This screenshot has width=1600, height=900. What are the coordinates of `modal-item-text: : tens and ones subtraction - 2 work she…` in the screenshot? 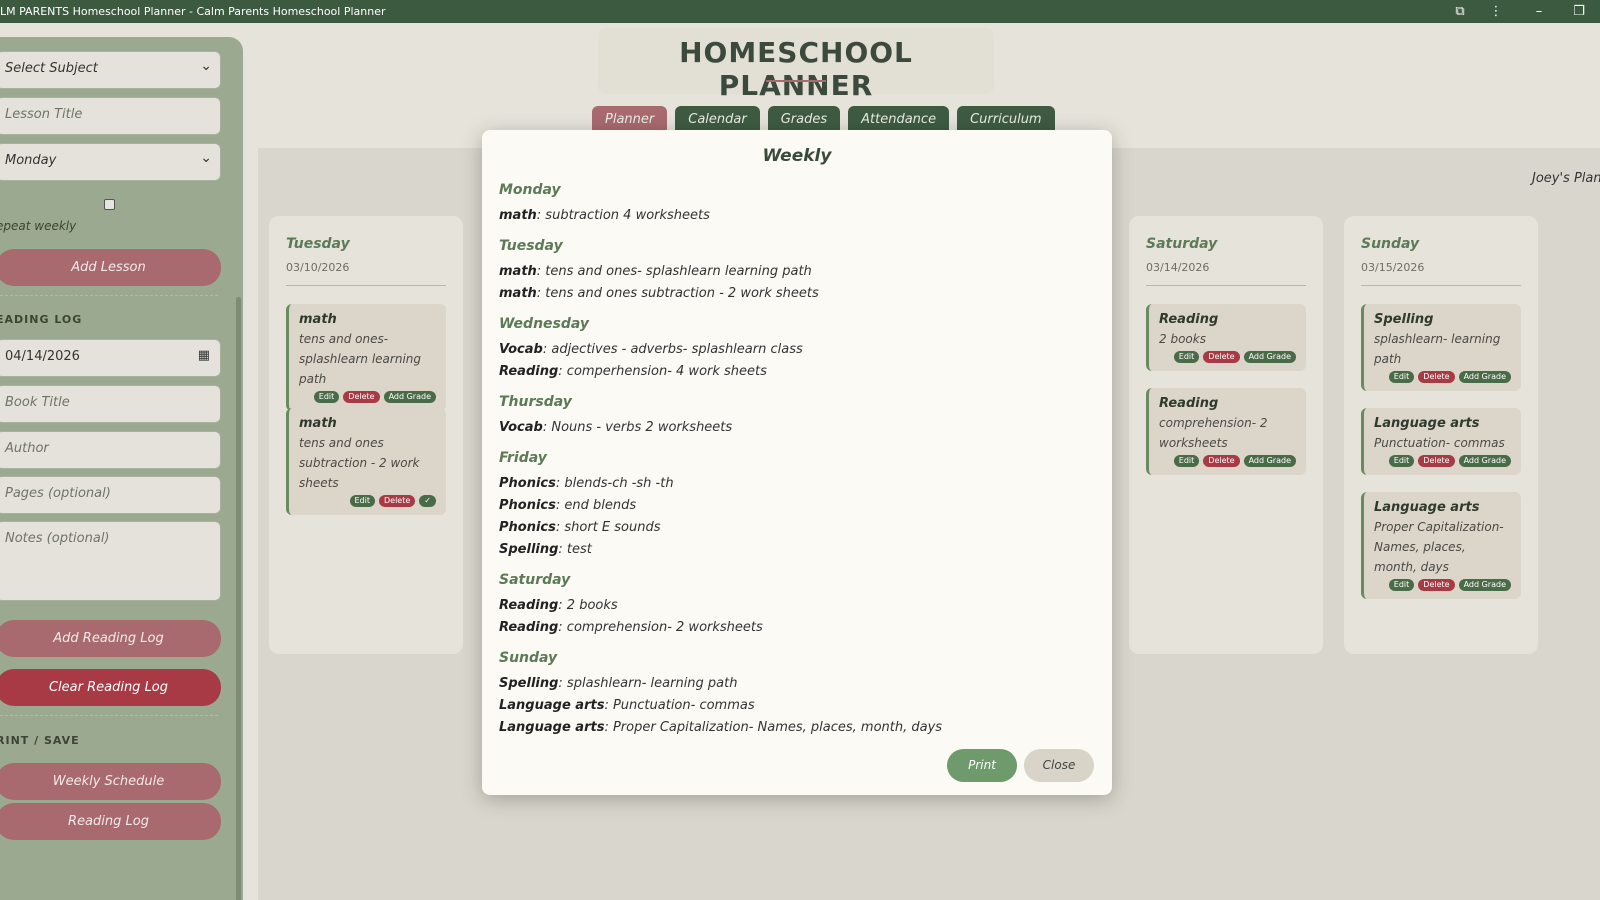 It's located at (677, 293).